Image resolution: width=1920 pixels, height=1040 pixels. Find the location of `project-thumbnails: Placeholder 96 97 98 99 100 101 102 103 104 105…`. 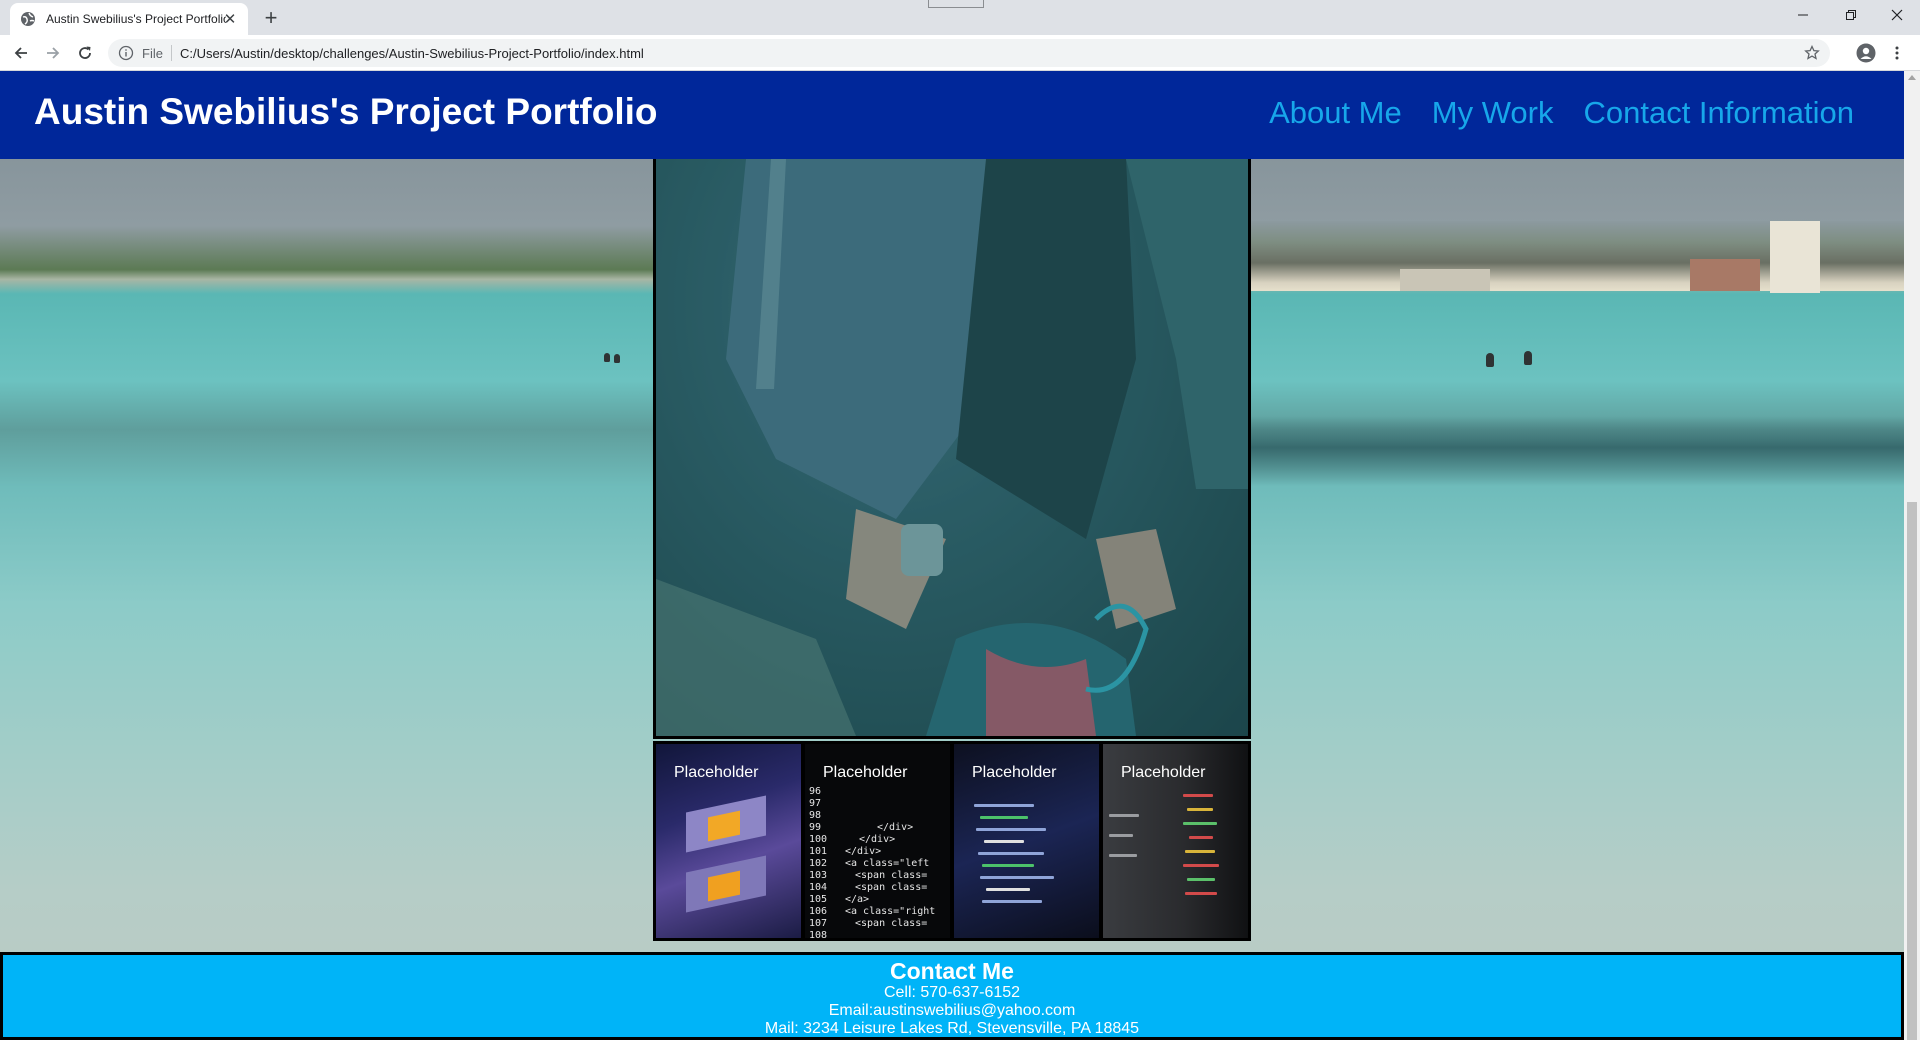

project-thumbnails: Placeholder 96 97 98 99 100 101 102 103 104 105… is located at coordinates (952, 841).